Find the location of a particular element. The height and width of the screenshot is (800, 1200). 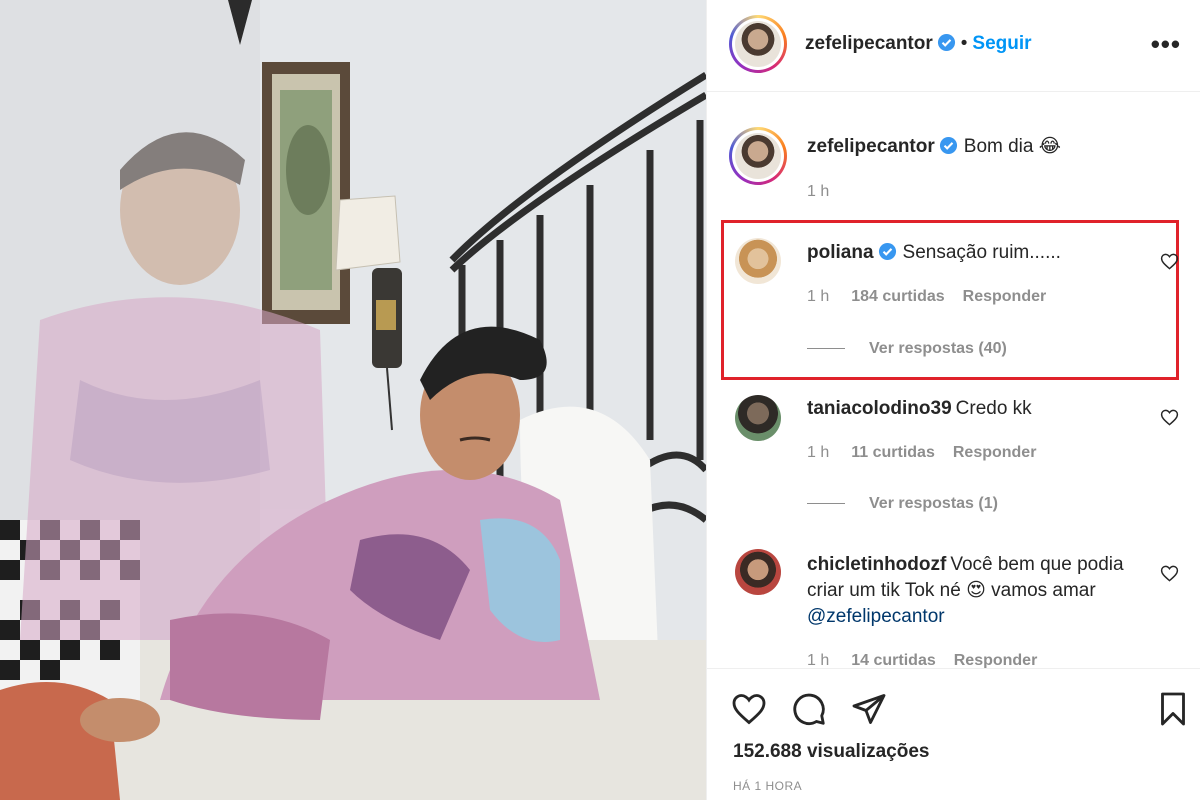

caption-username: zefelipecantor is located at coordinates (871, 146).